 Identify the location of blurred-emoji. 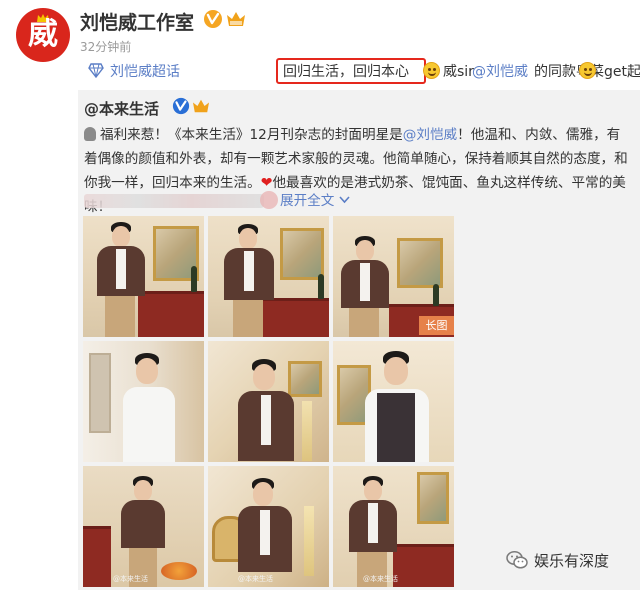
(269, 200).